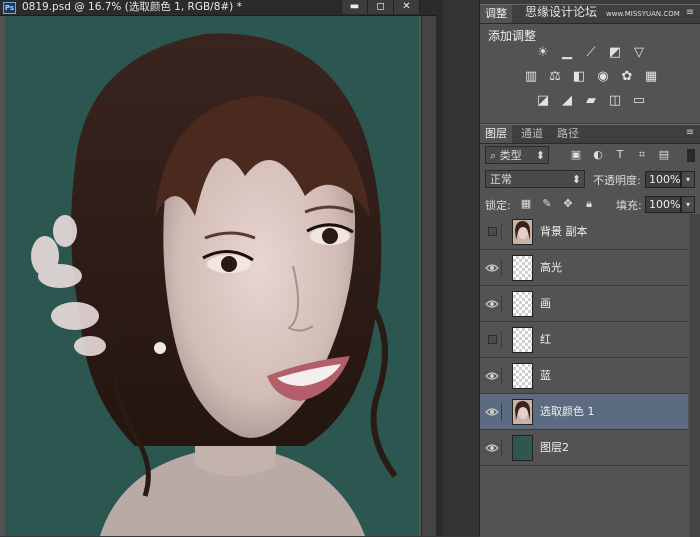 Image resolution: width=700 pixels, height=537 pixels. I want to click on shape-filter-icon: ⌗, so click(642, 155).